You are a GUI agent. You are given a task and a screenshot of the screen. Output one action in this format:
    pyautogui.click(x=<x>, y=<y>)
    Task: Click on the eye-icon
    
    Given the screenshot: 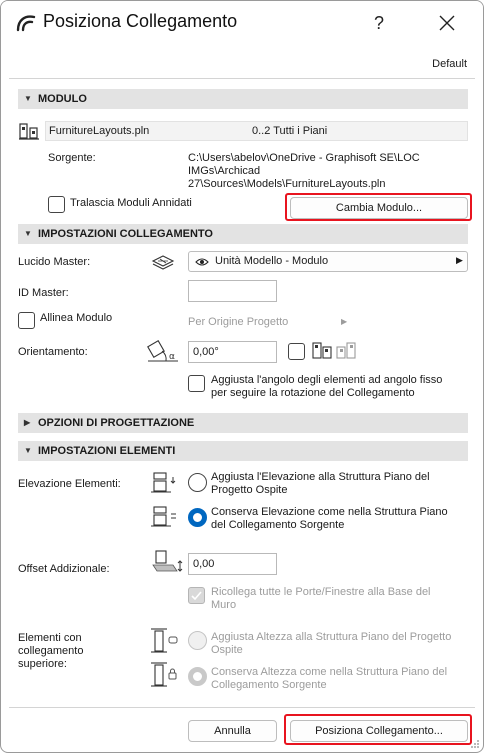 What is the action you would take?
    pyautogui.click(x=202, y=262)
    